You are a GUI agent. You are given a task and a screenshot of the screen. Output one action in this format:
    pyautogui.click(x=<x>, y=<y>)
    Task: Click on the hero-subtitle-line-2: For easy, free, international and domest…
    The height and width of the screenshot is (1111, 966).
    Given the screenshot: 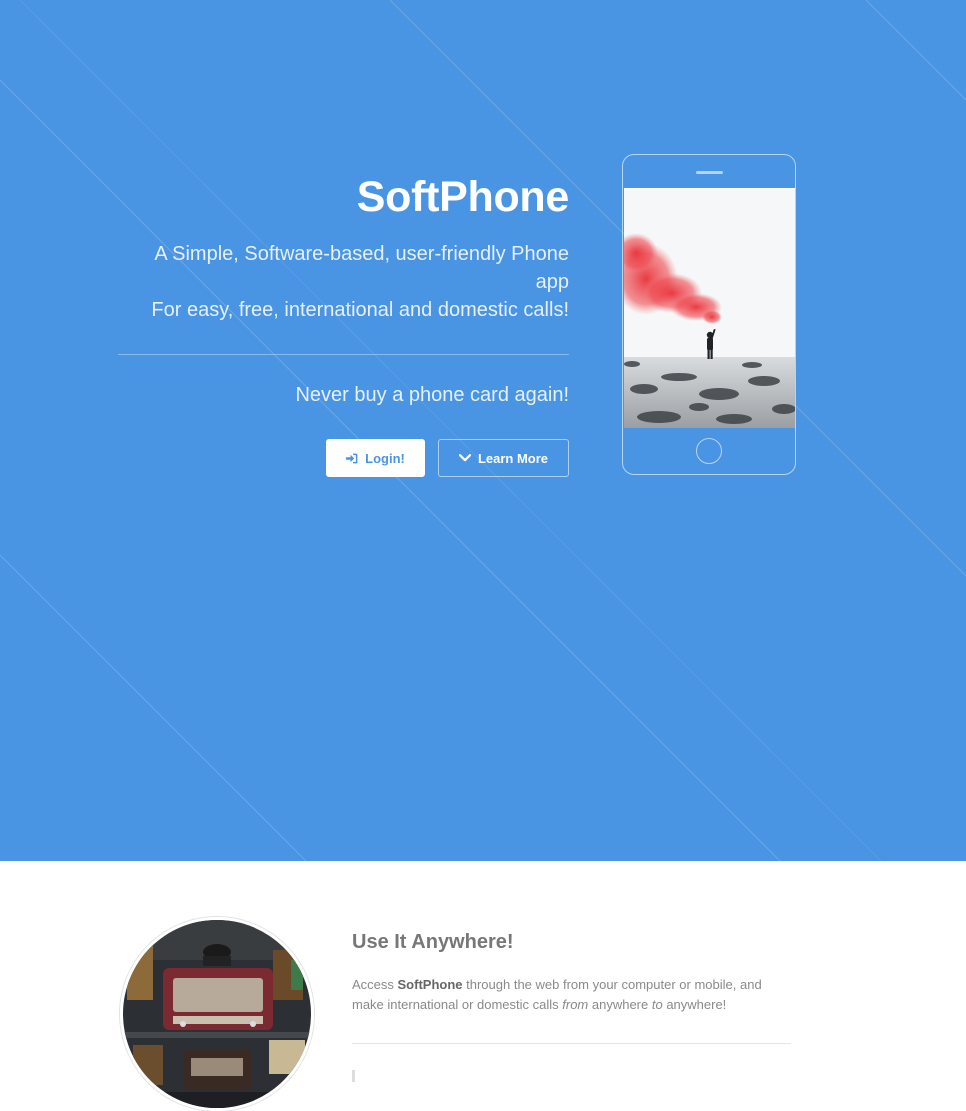 What is the action you would take?
    pyautogui.click(x=360, y=310)
    